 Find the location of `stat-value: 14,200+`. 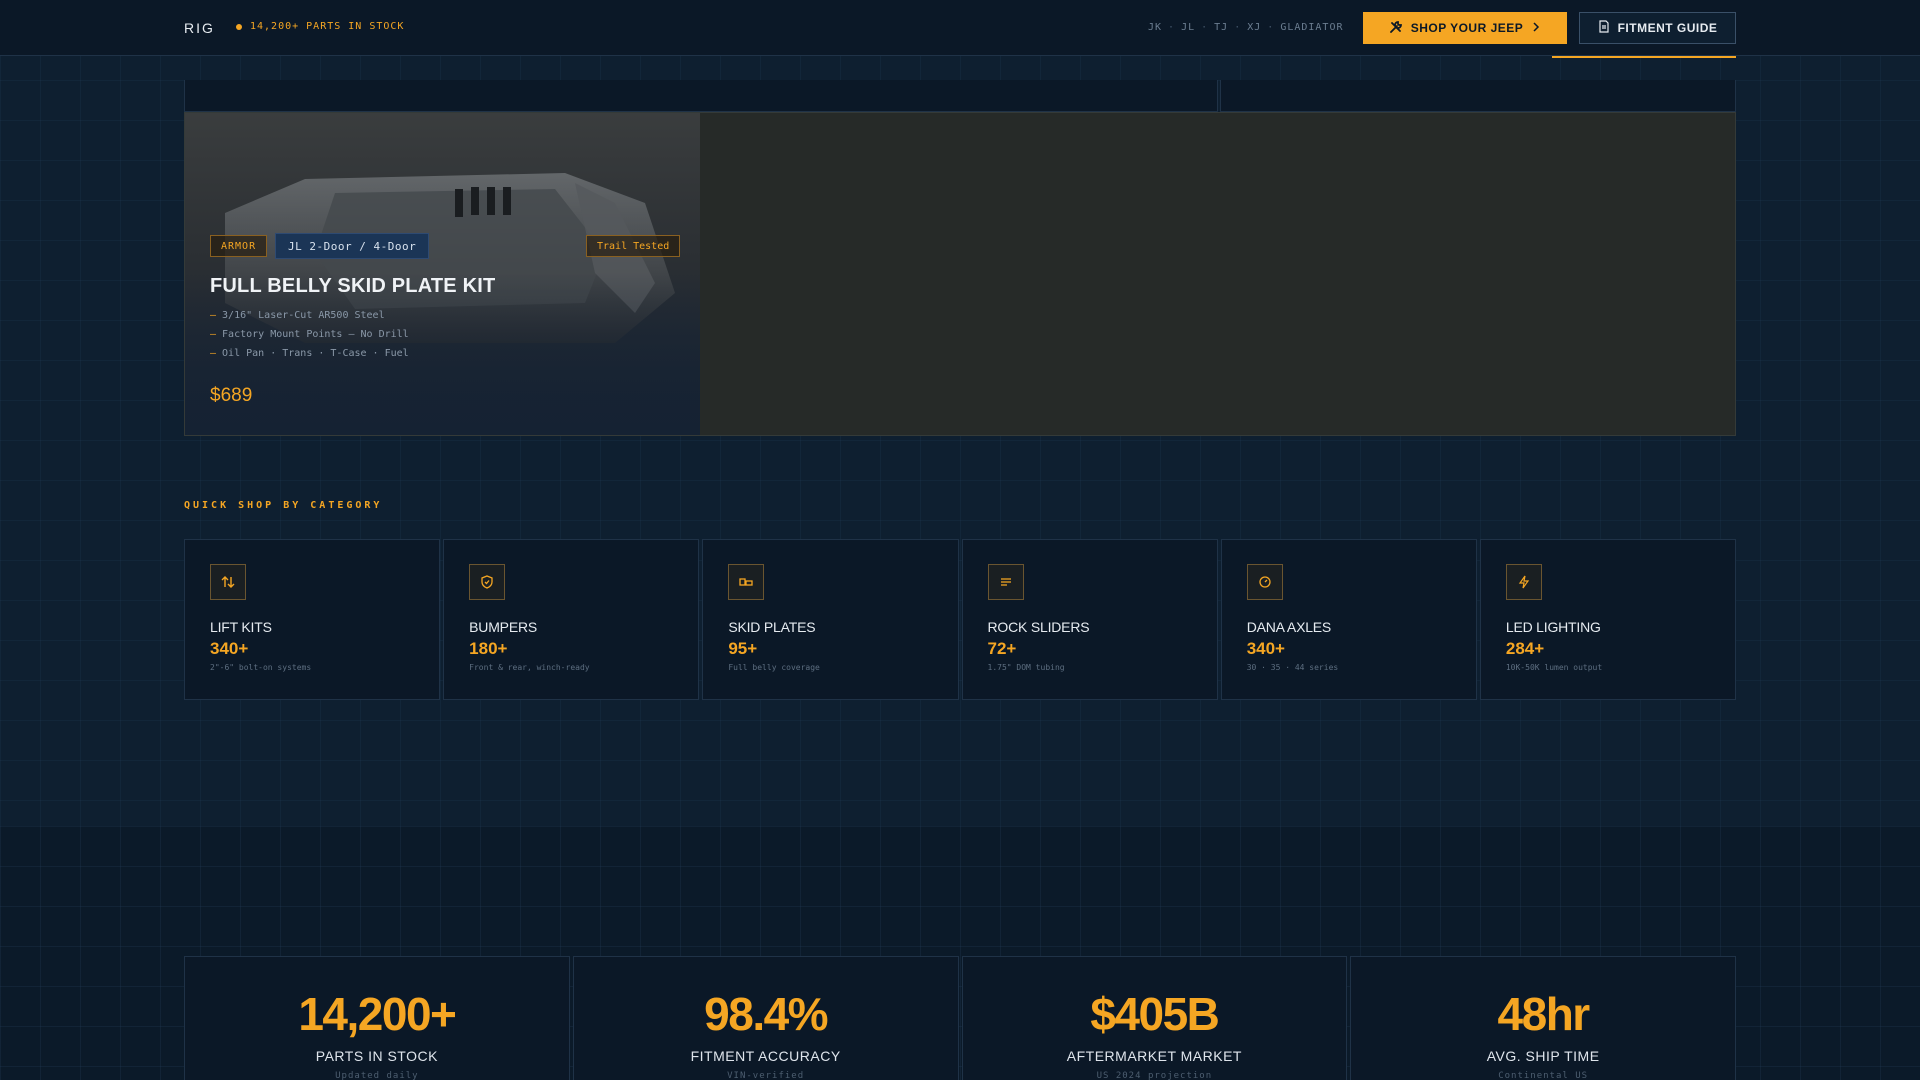

stat-value: 14,200+ is located at coordinates (377, 1014).